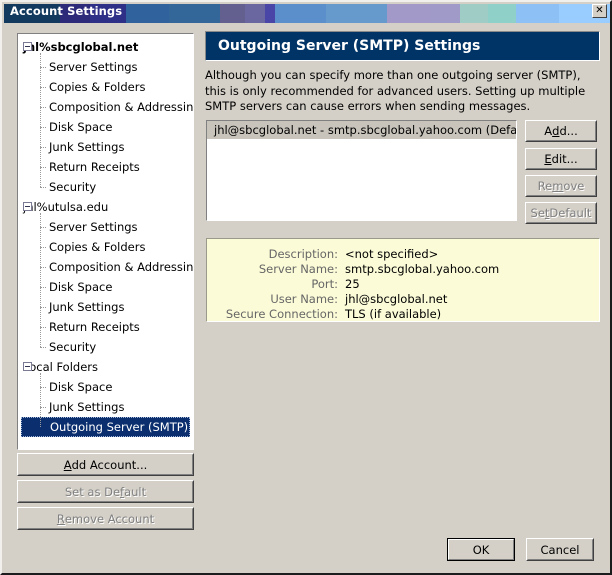  I want to click on tree-item-label: Local Folders, so click(60, 367).